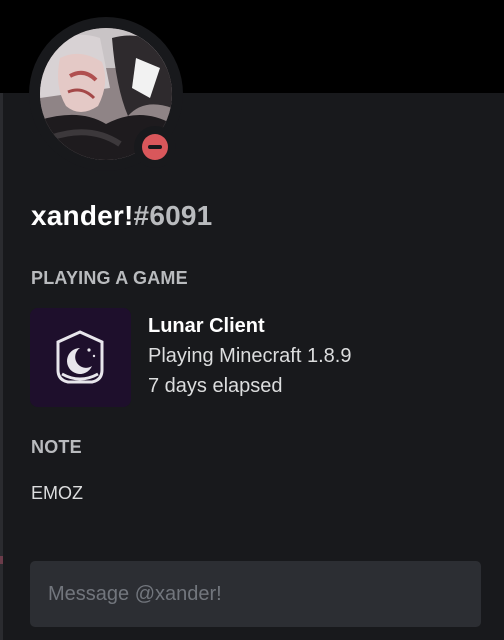 The height and width of the screenshot is (640, 504). I want to click on message-input, so click(258, 594).